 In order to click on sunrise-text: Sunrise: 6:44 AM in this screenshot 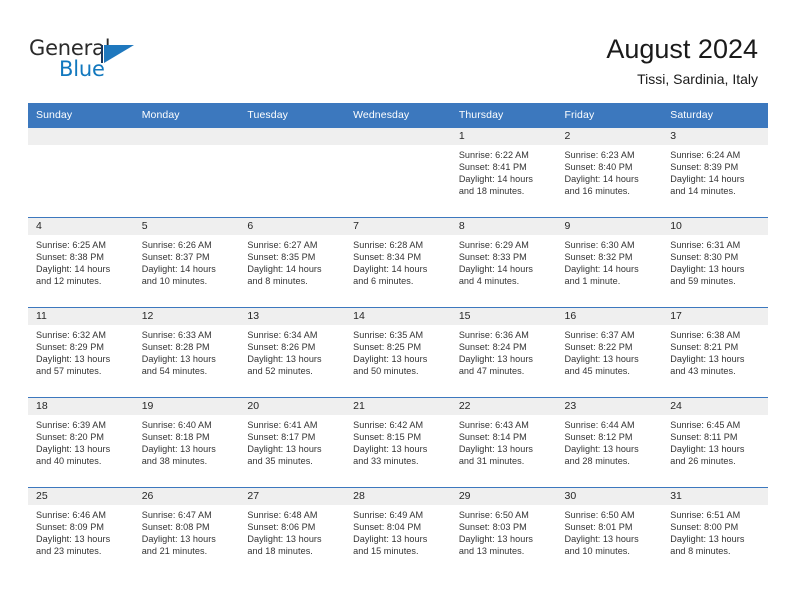, I will do `click(599, 425)`.